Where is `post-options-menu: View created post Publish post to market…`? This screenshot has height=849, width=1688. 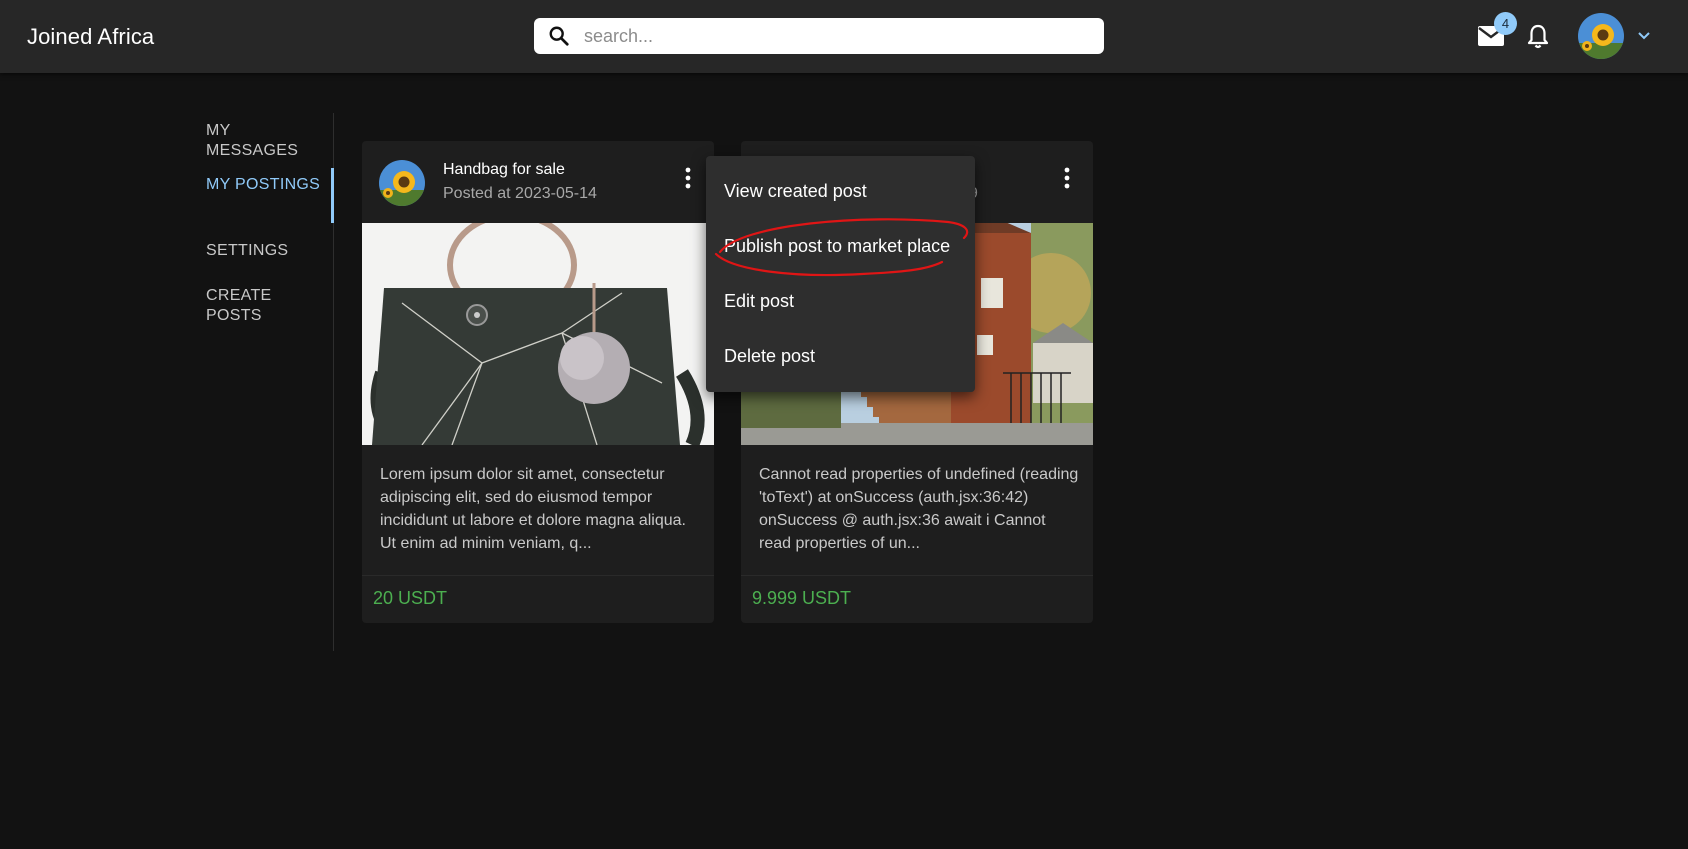
post-options-menu: View created post Publish post to market… is located at coordinates (840, 274).